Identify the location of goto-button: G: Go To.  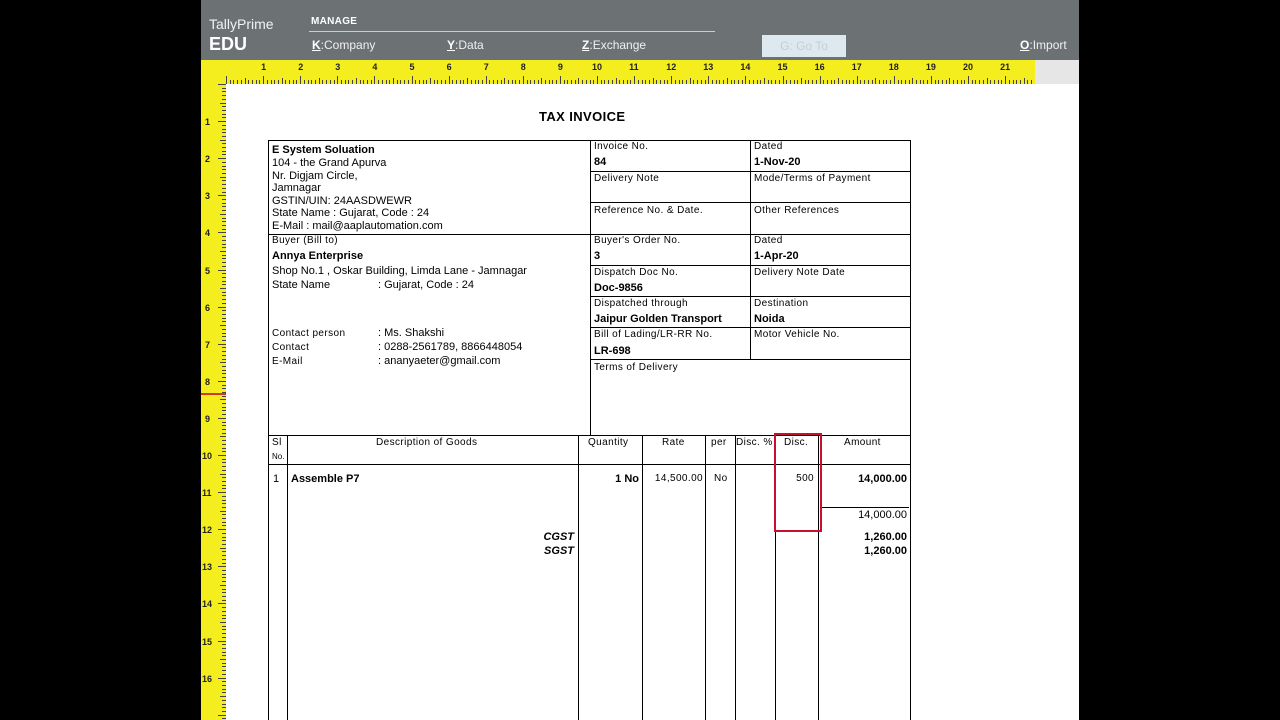
(804, 46).